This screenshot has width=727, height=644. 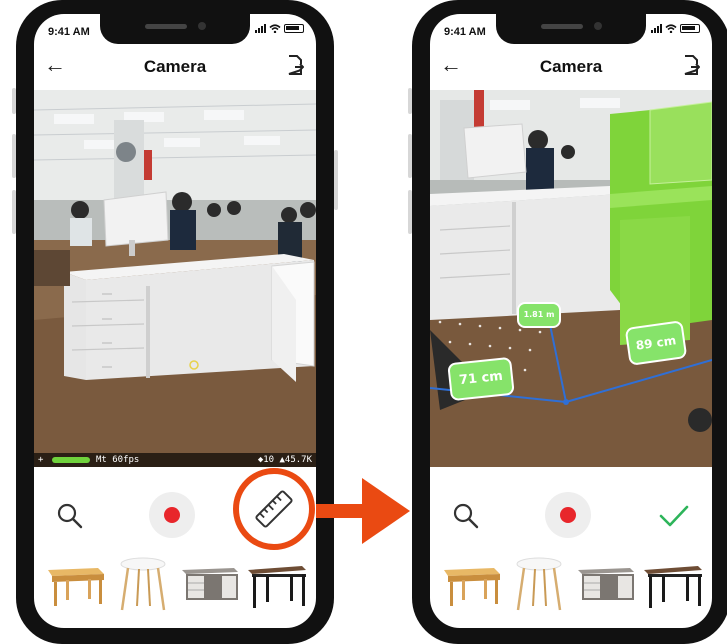 I want to click on measurement-label-depth: 89 cm, so click(x=656, y=343).